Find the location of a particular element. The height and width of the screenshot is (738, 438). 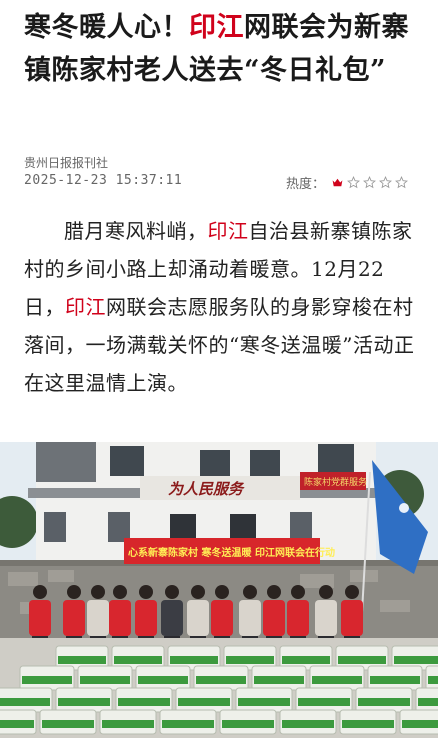

heat-rating: 热度： is located at coordinates (347, 182).